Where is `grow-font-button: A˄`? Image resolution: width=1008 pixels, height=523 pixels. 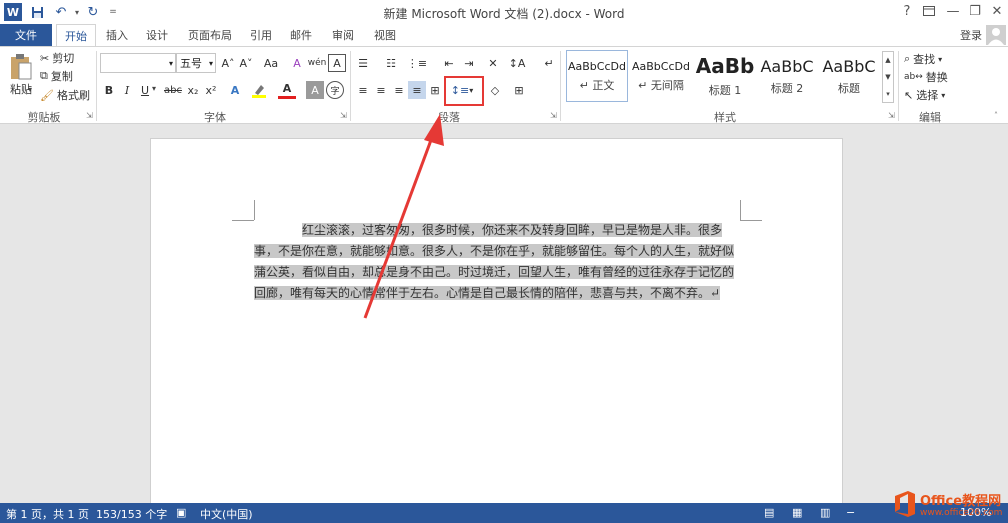
grow-font-button: A˄ is located at coordinates (228, 63).